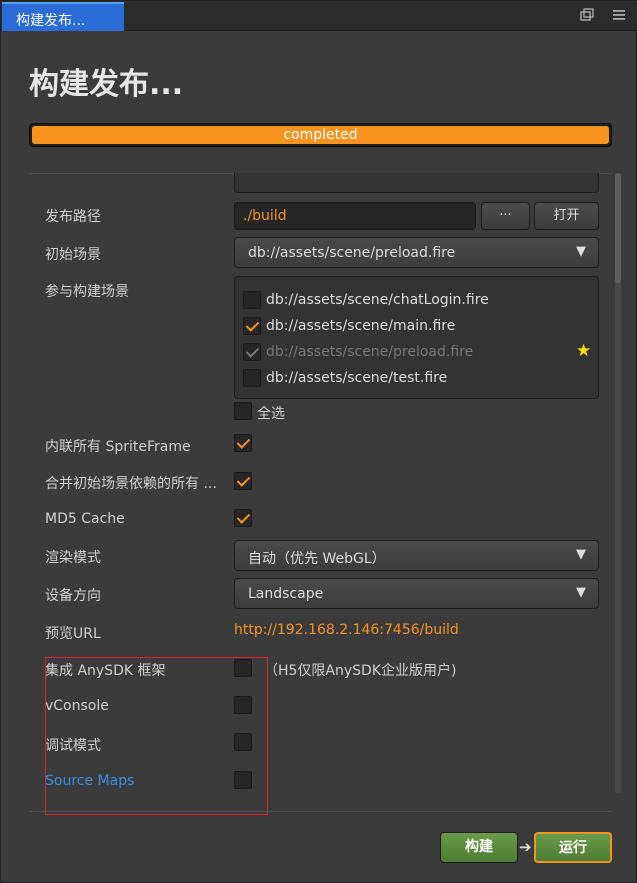 This screenshot has height=883, width=637. What do you see at coordinates (416, 183) in the screenshot?
I see `collapsed-field-stub` at bounding box center [416, 183].